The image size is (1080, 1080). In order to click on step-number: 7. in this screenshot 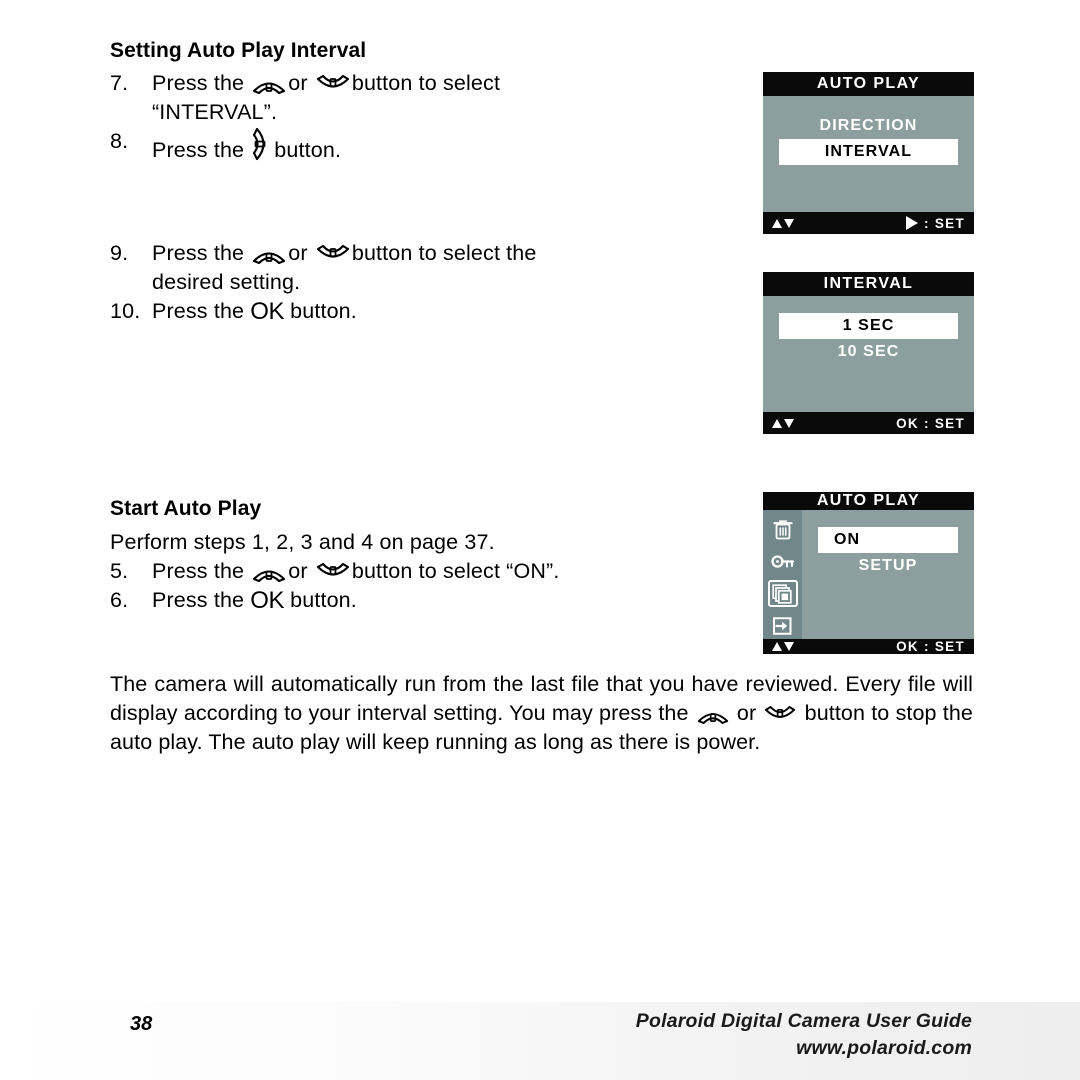, I will do `click(119, 83)`.